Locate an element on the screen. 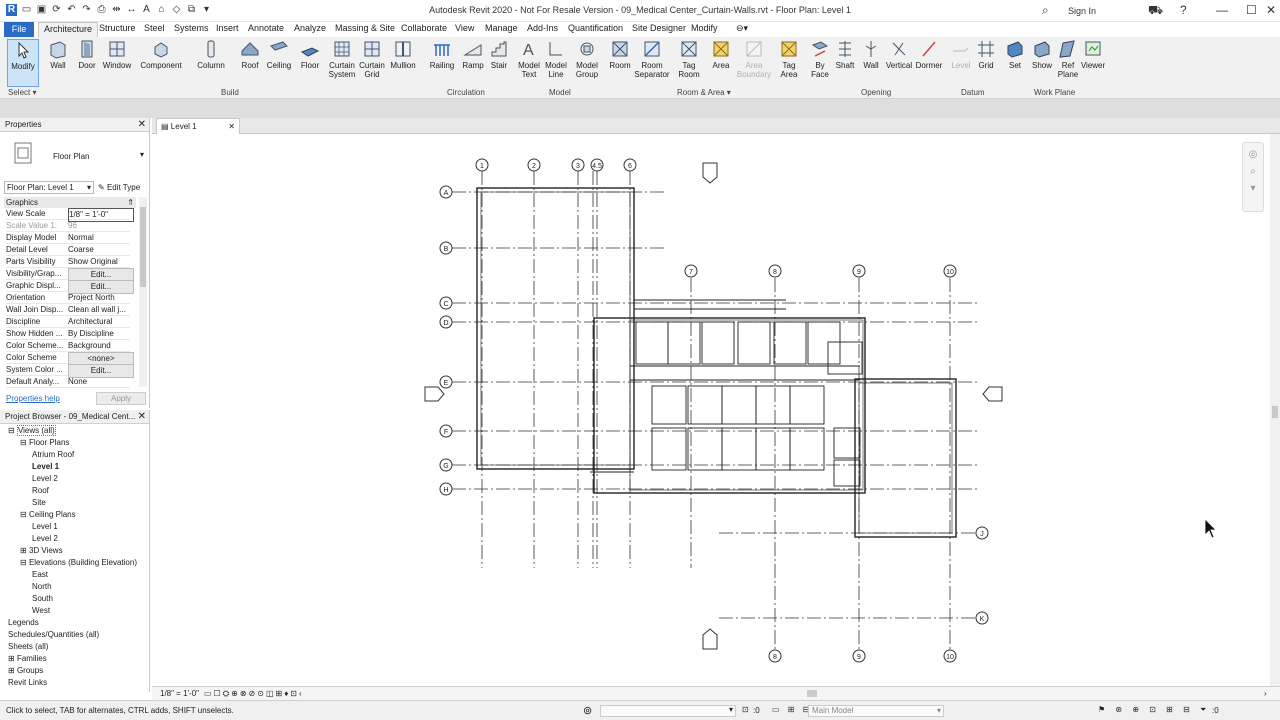 The height and width of the screenshot is (720, 1280). group-room-area: Room & Area ▾ is located at coordinates (704, 92).